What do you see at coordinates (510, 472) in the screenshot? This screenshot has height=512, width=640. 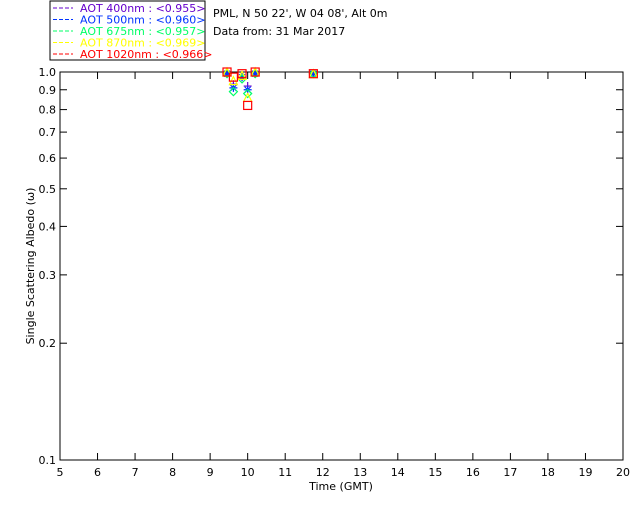 I see `x-tick-label: 17` at bounding box center [510, 472].